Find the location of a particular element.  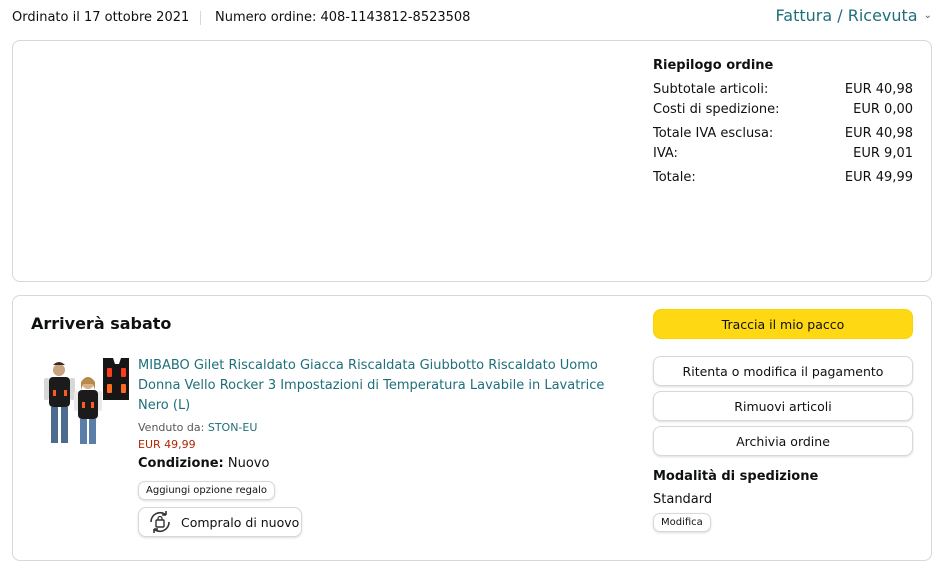

seller-link: STON-EU is located at coordinates (233, 427).